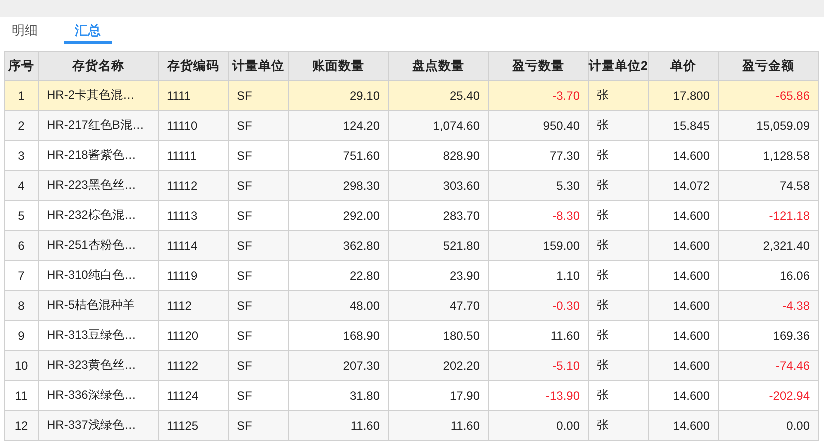  Describe the element at coordinates (438, 305) in the screenshot. I see `table-cell: 47.70` at that location.